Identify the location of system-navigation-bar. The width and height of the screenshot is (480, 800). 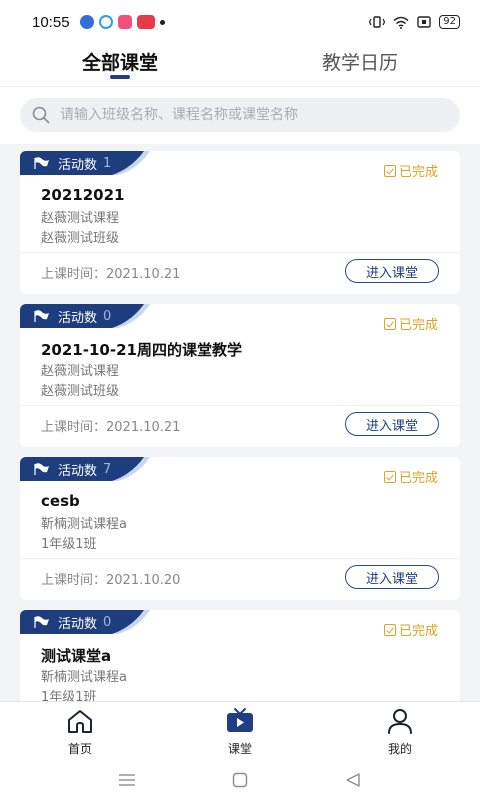
(240, 779).